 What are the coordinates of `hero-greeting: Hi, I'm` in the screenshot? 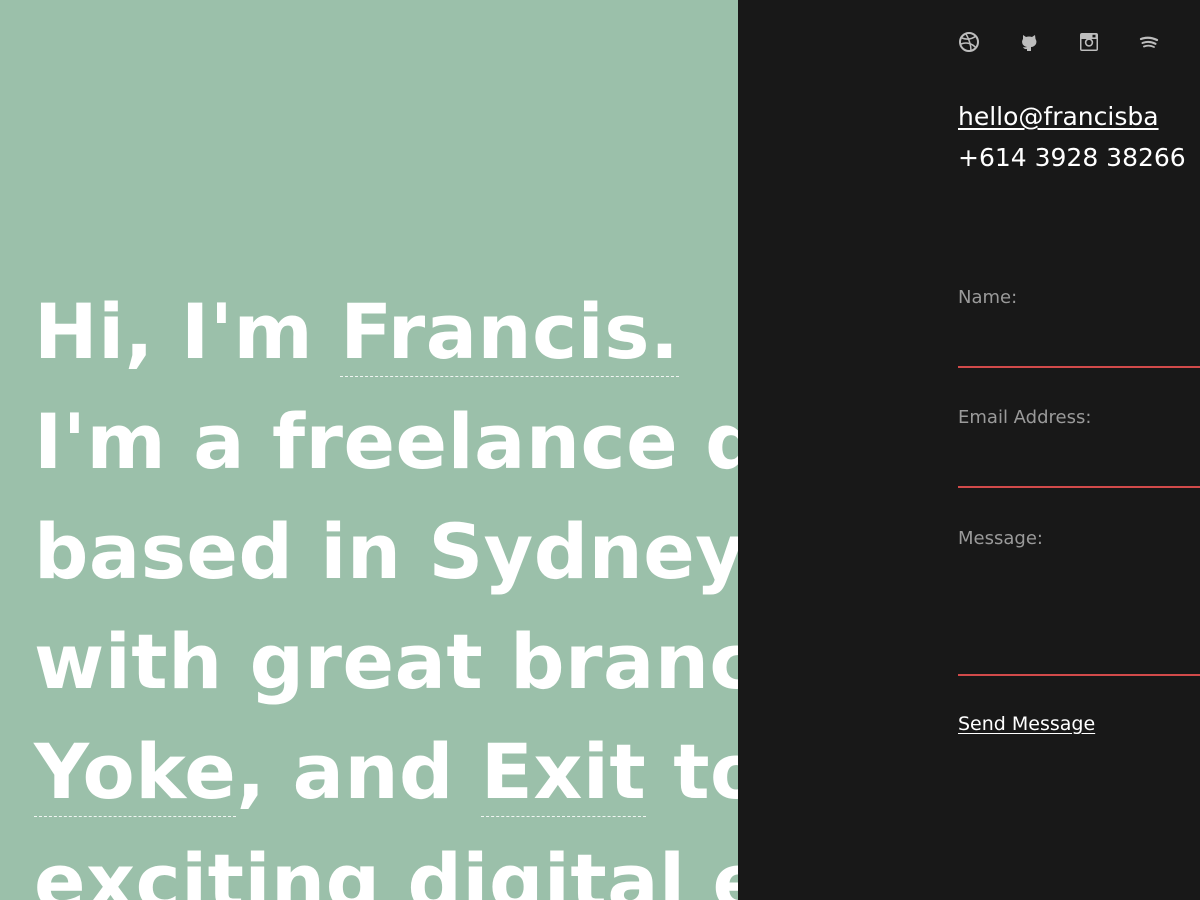 It's located at (187, 331).